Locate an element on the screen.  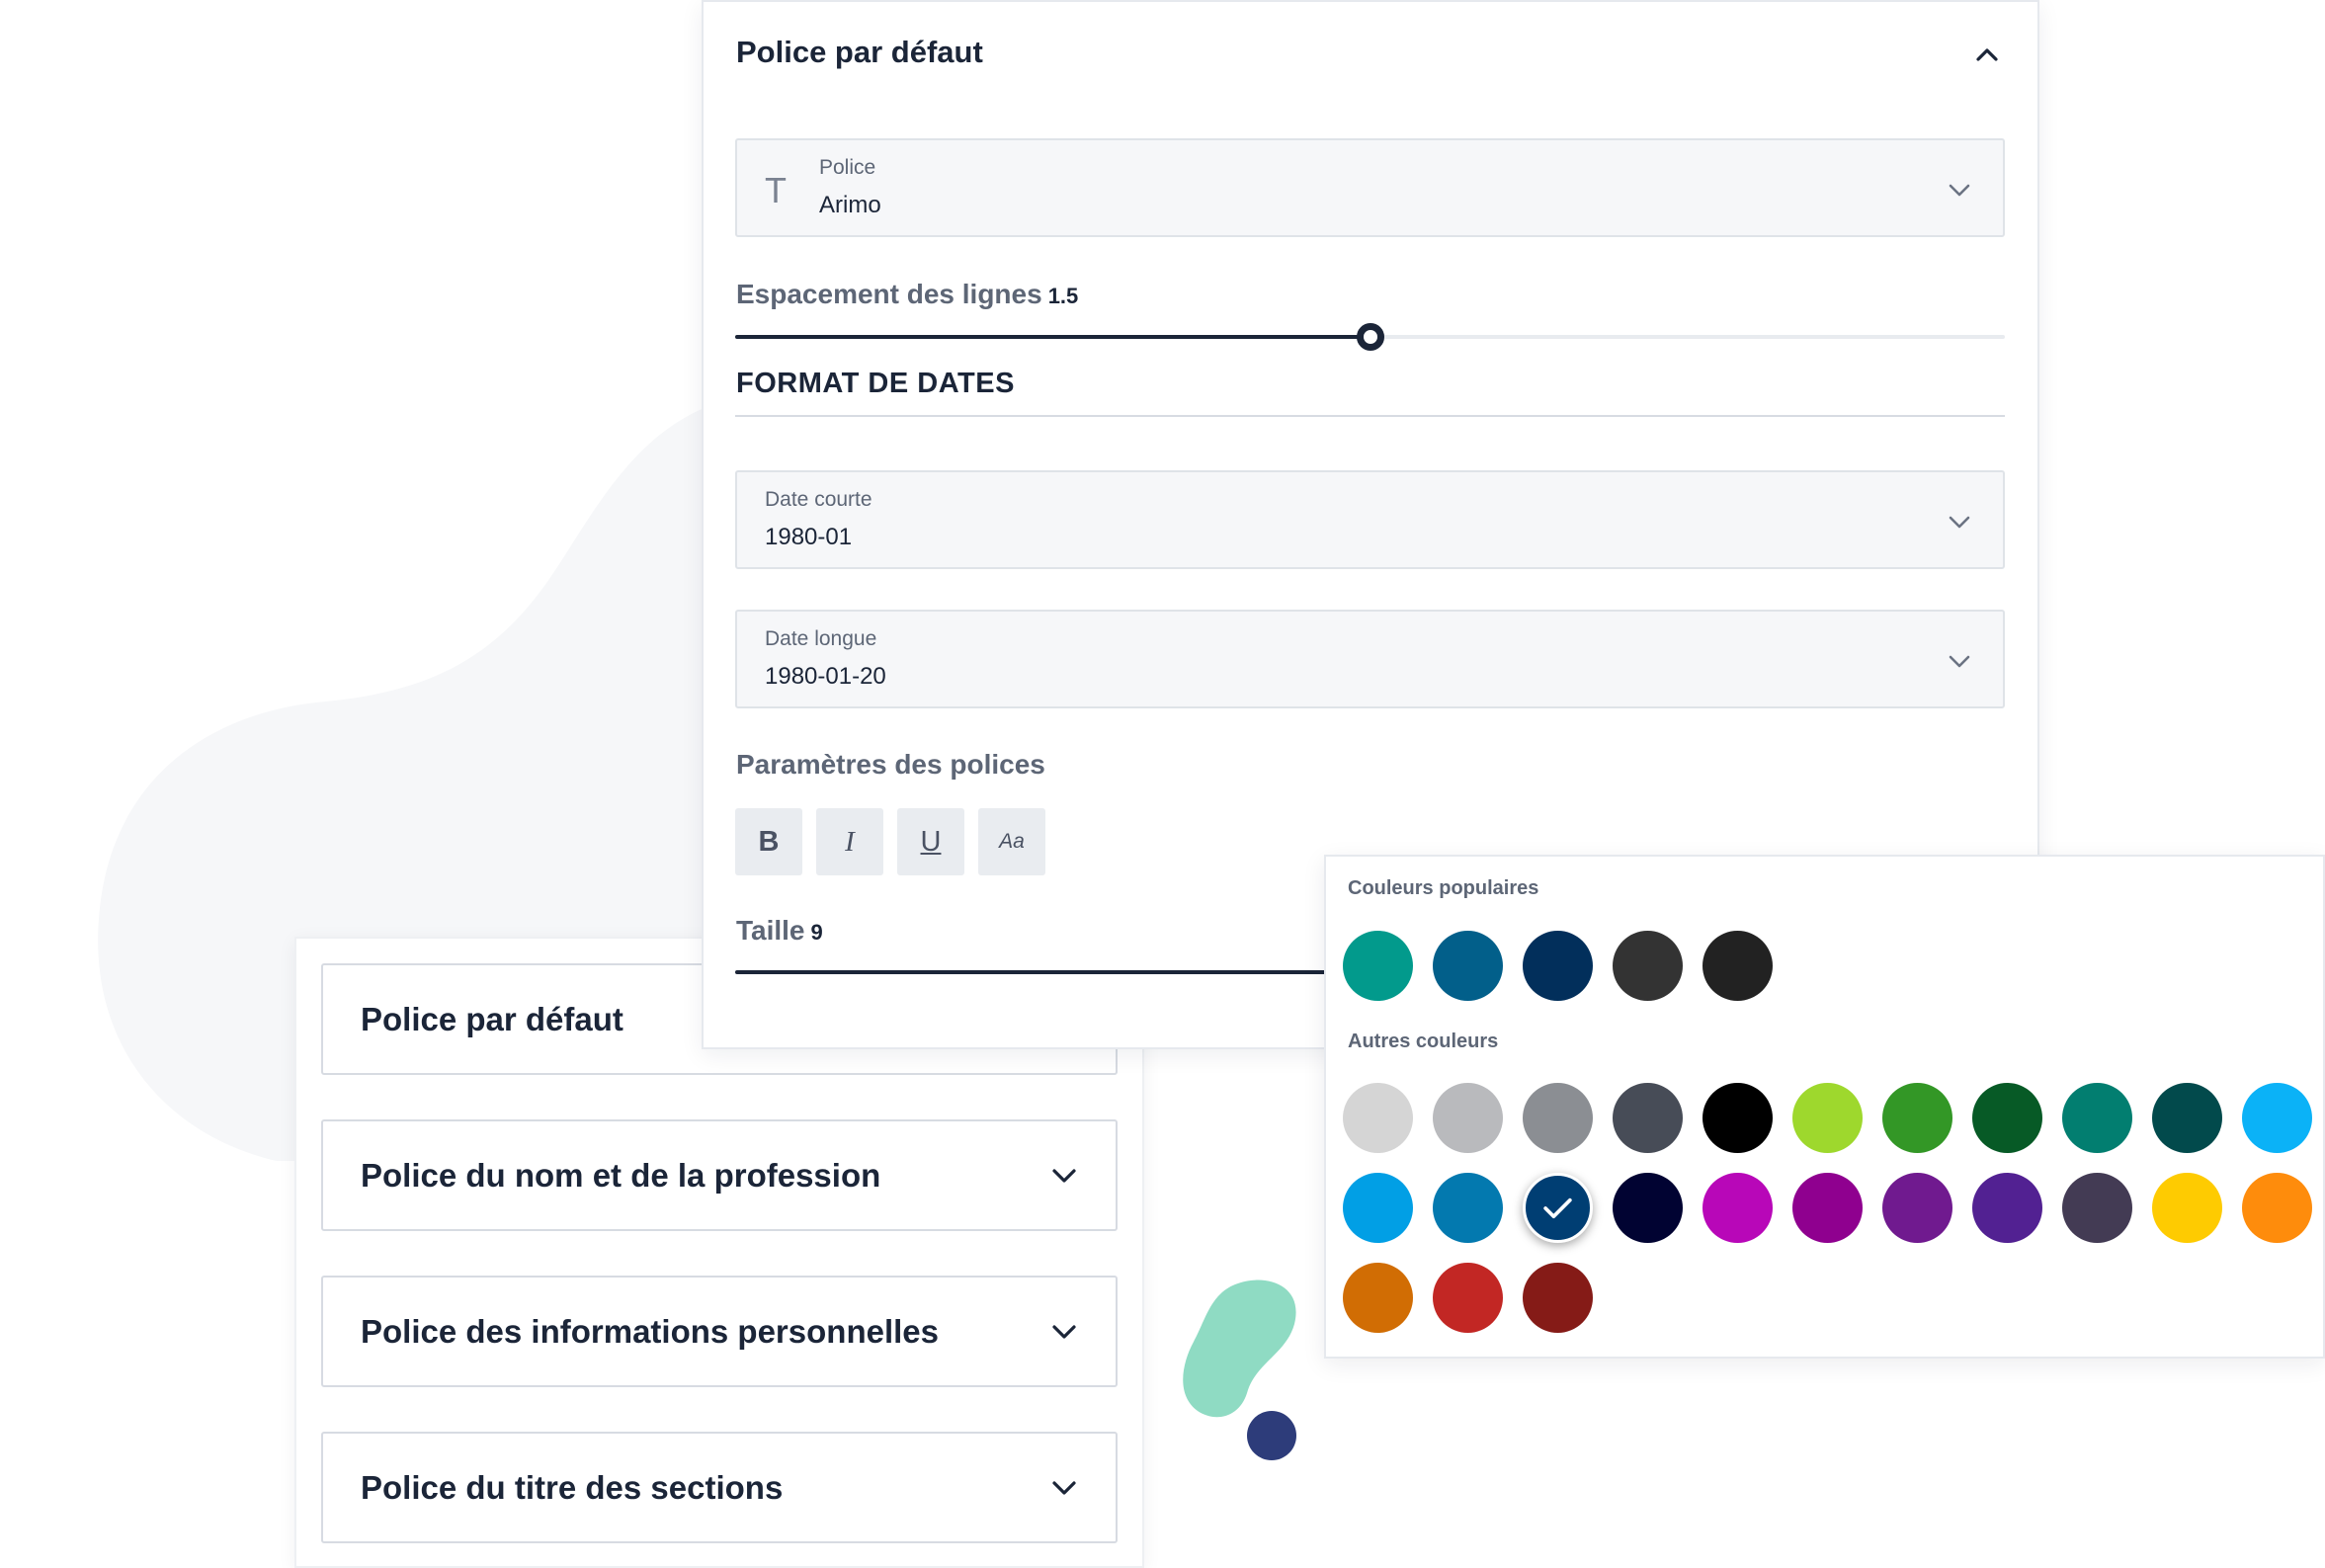
bold-button: B is located at coordinates (768, 841).